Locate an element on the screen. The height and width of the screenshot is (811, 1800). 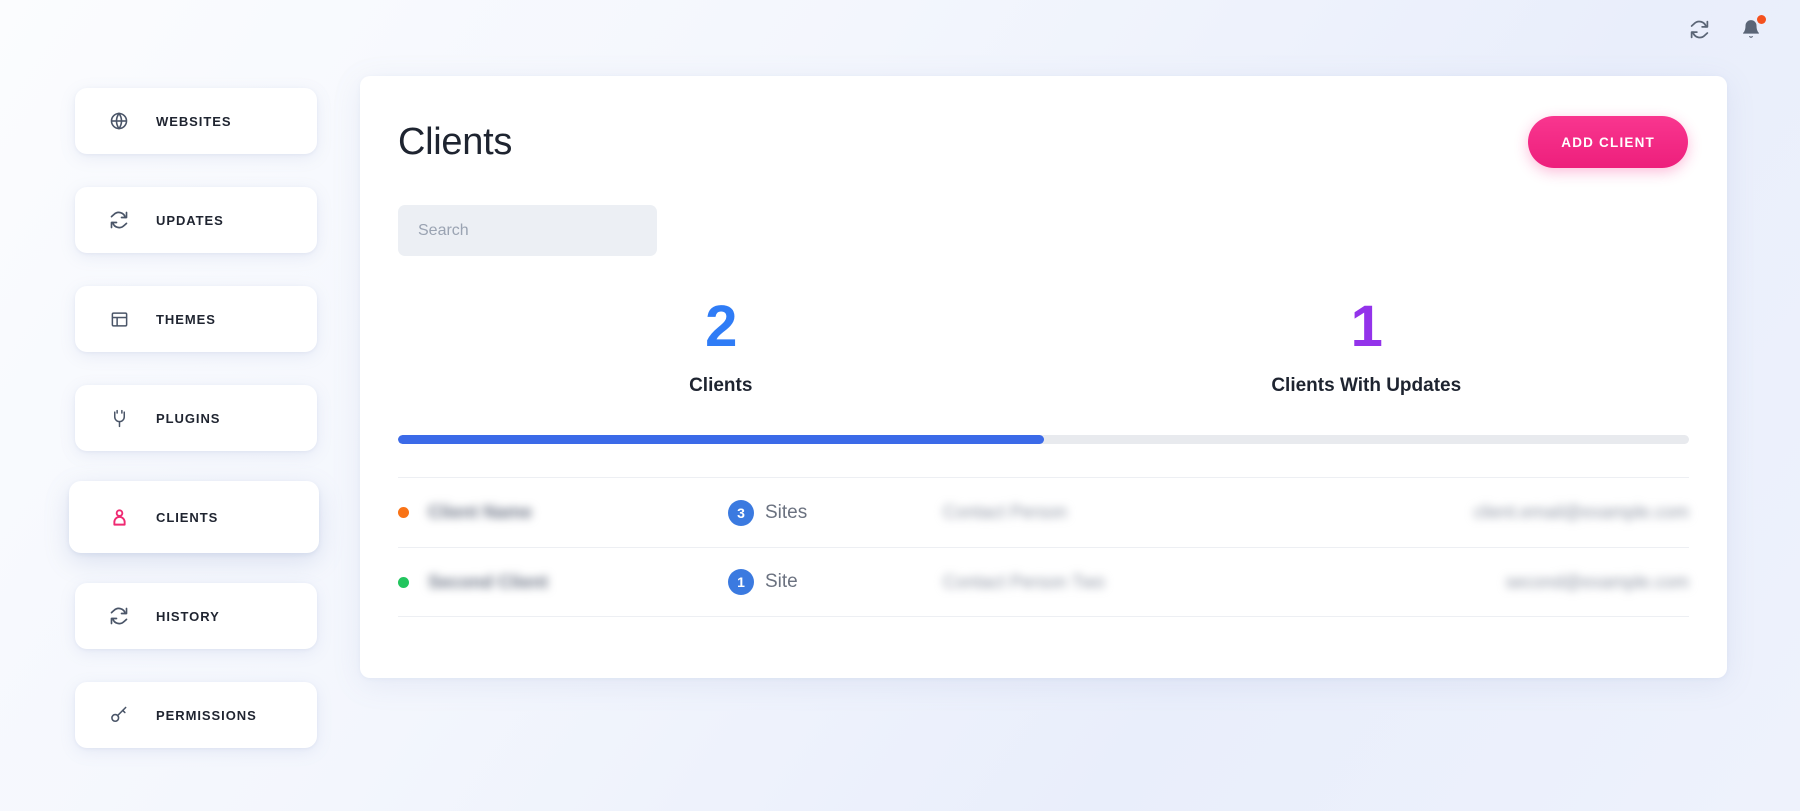
top-bar is located at coordinates (900, 29).